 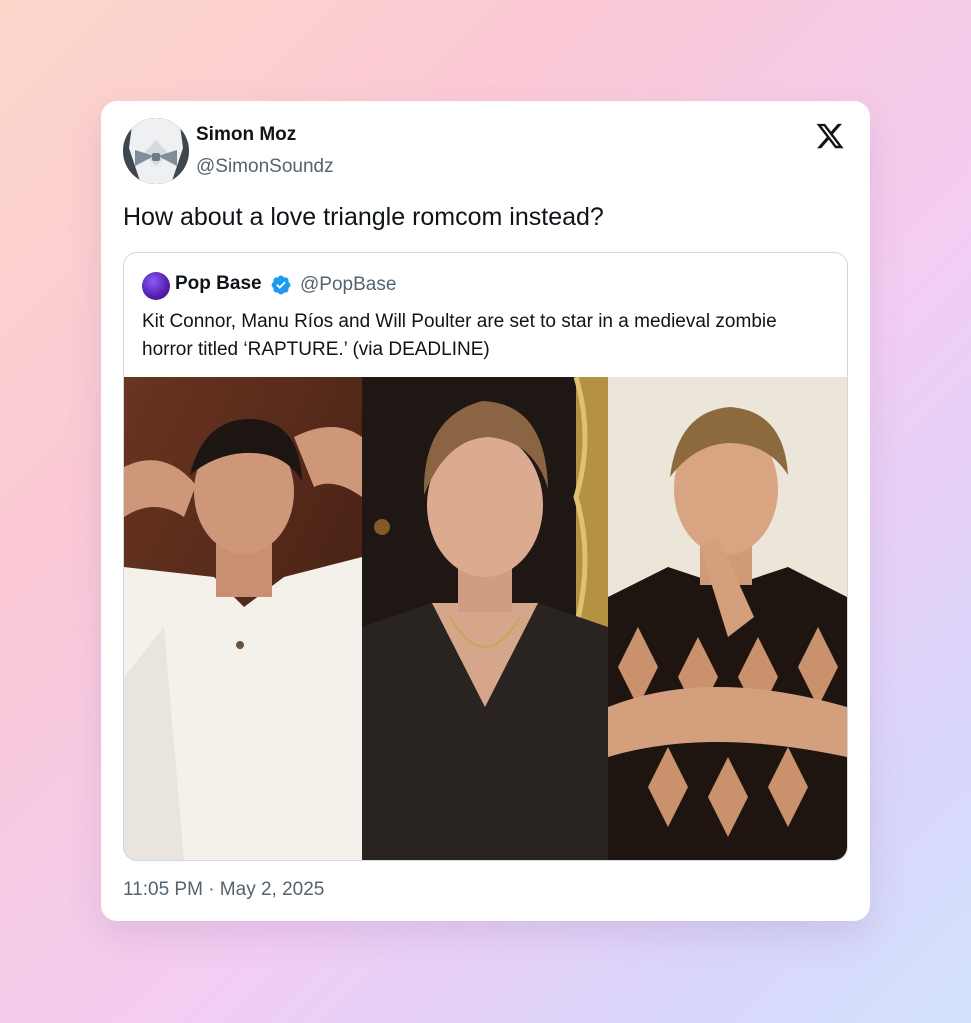 What do you see at coordinates (223, 890) in the screenshot?
I see `tweet-timestamp: 11:05 PM · May 2, 2025` at bounding box center [223, 890].